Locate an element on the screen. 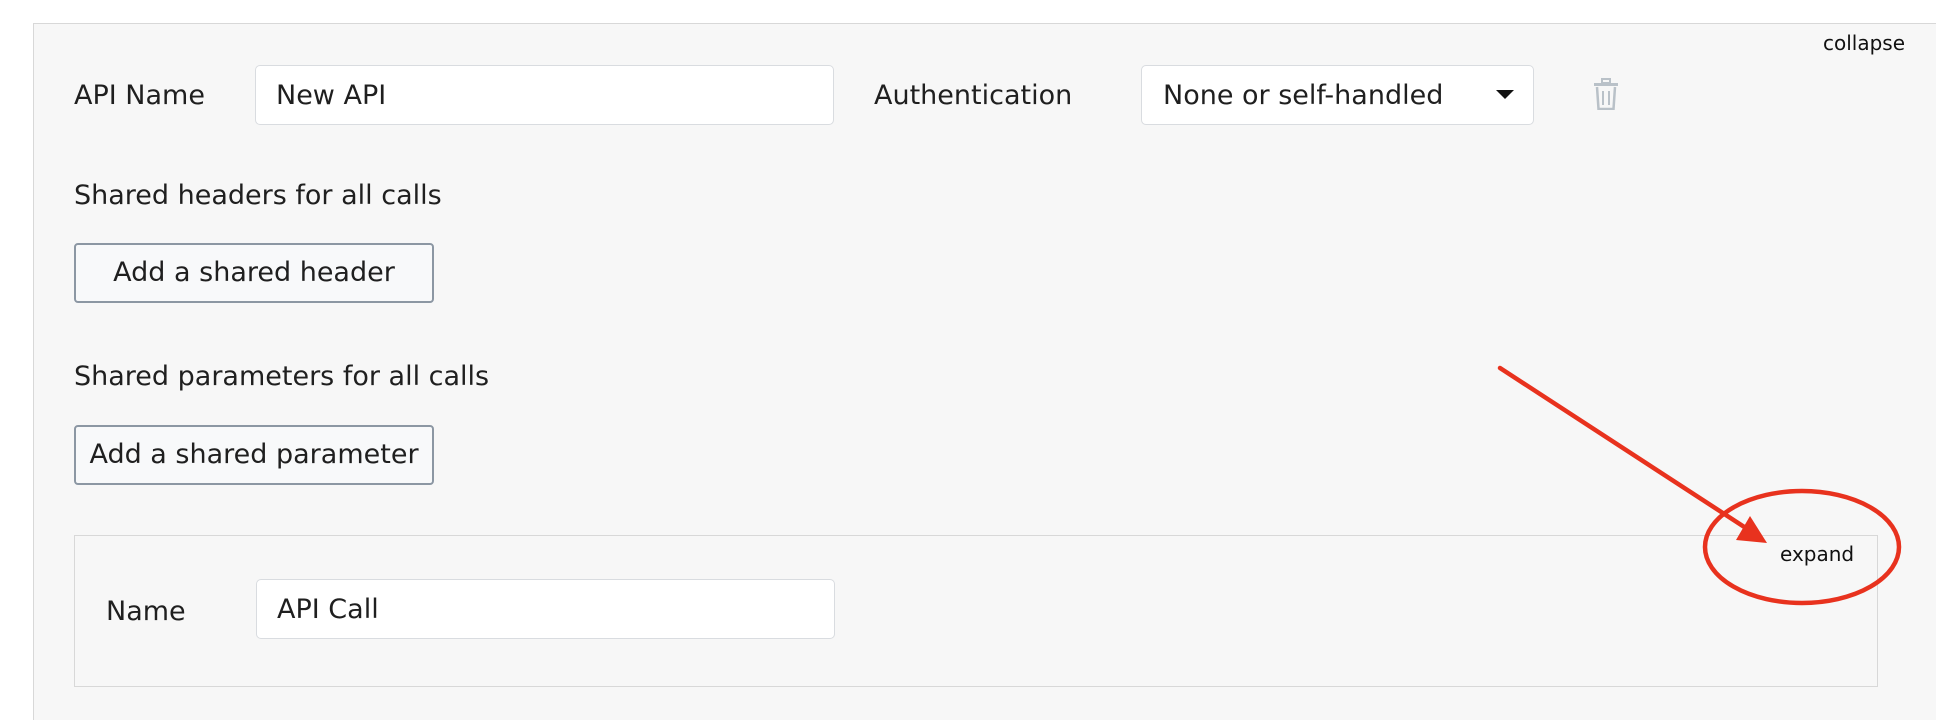 This screenshot has height=720, width=1936. trash-icon is located at coordinates (1606, 94).